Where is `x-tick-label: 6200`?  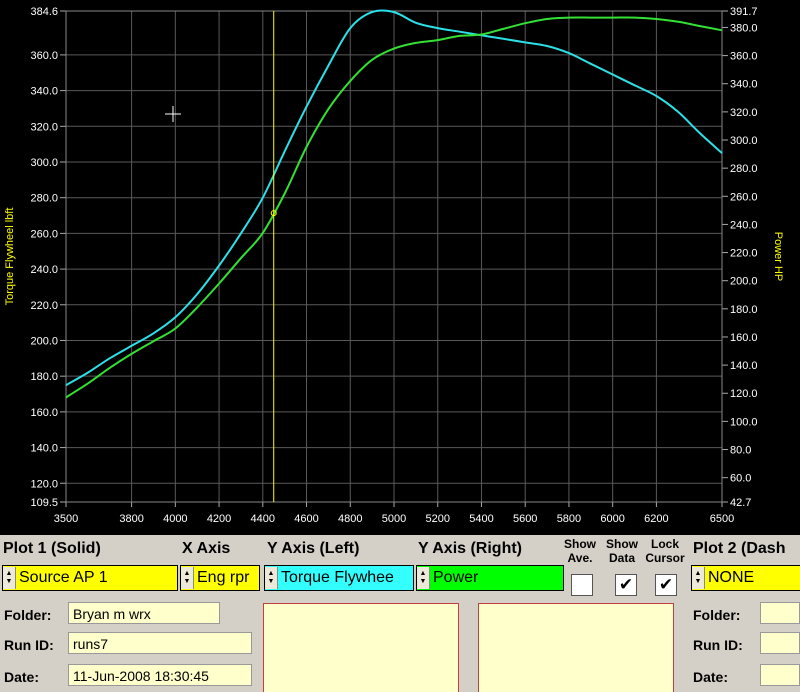 x-tick-label: 6200 is located at coordinates (656, 519).